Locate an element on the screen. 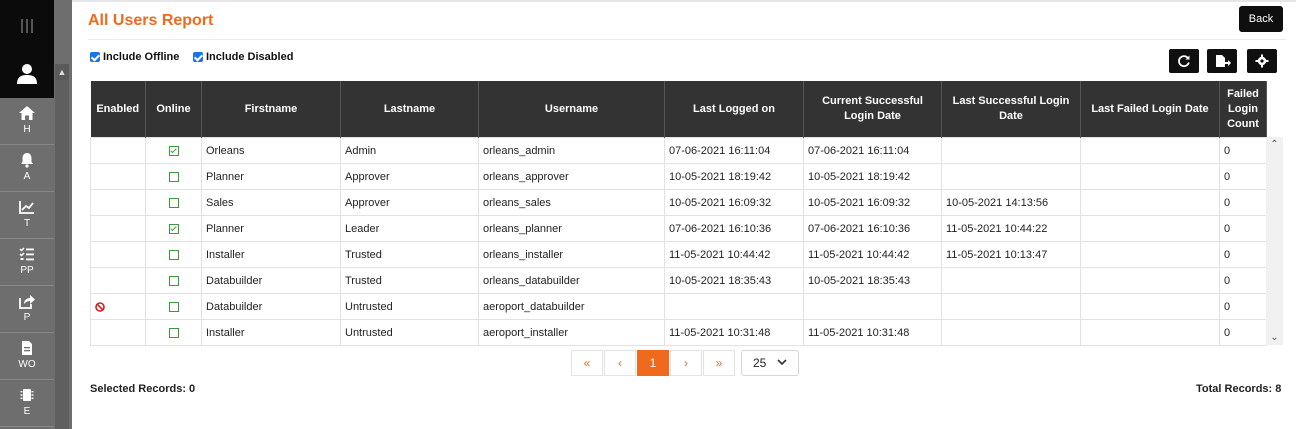  chip-icon is located at coordinates (27, 395).